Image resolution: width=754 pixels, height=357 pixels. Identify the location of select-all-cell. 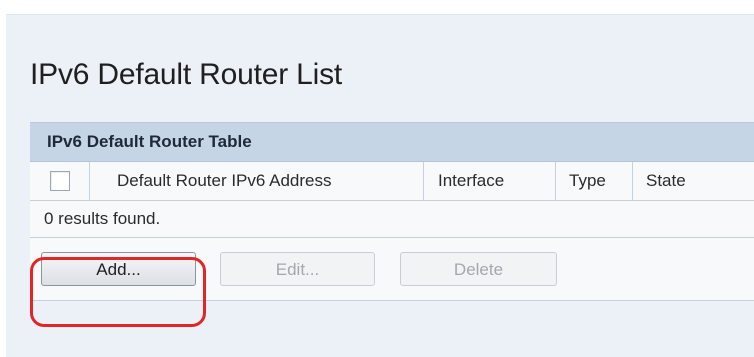
(60, 181).